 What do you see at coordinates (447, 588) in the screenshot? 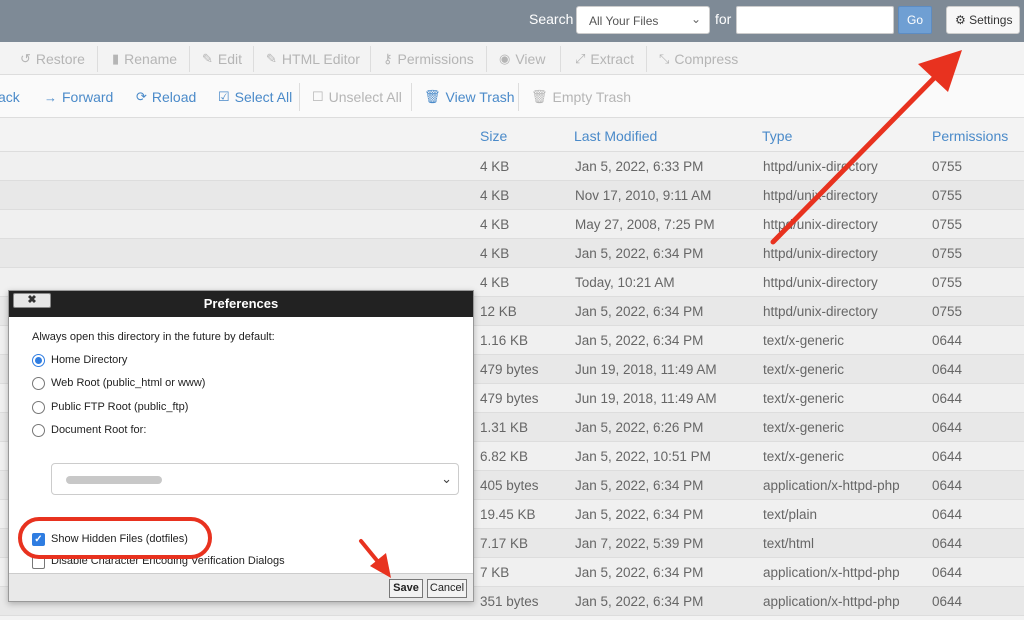
I see `cancel-button: Cancel` at bounding box center [447, 588].